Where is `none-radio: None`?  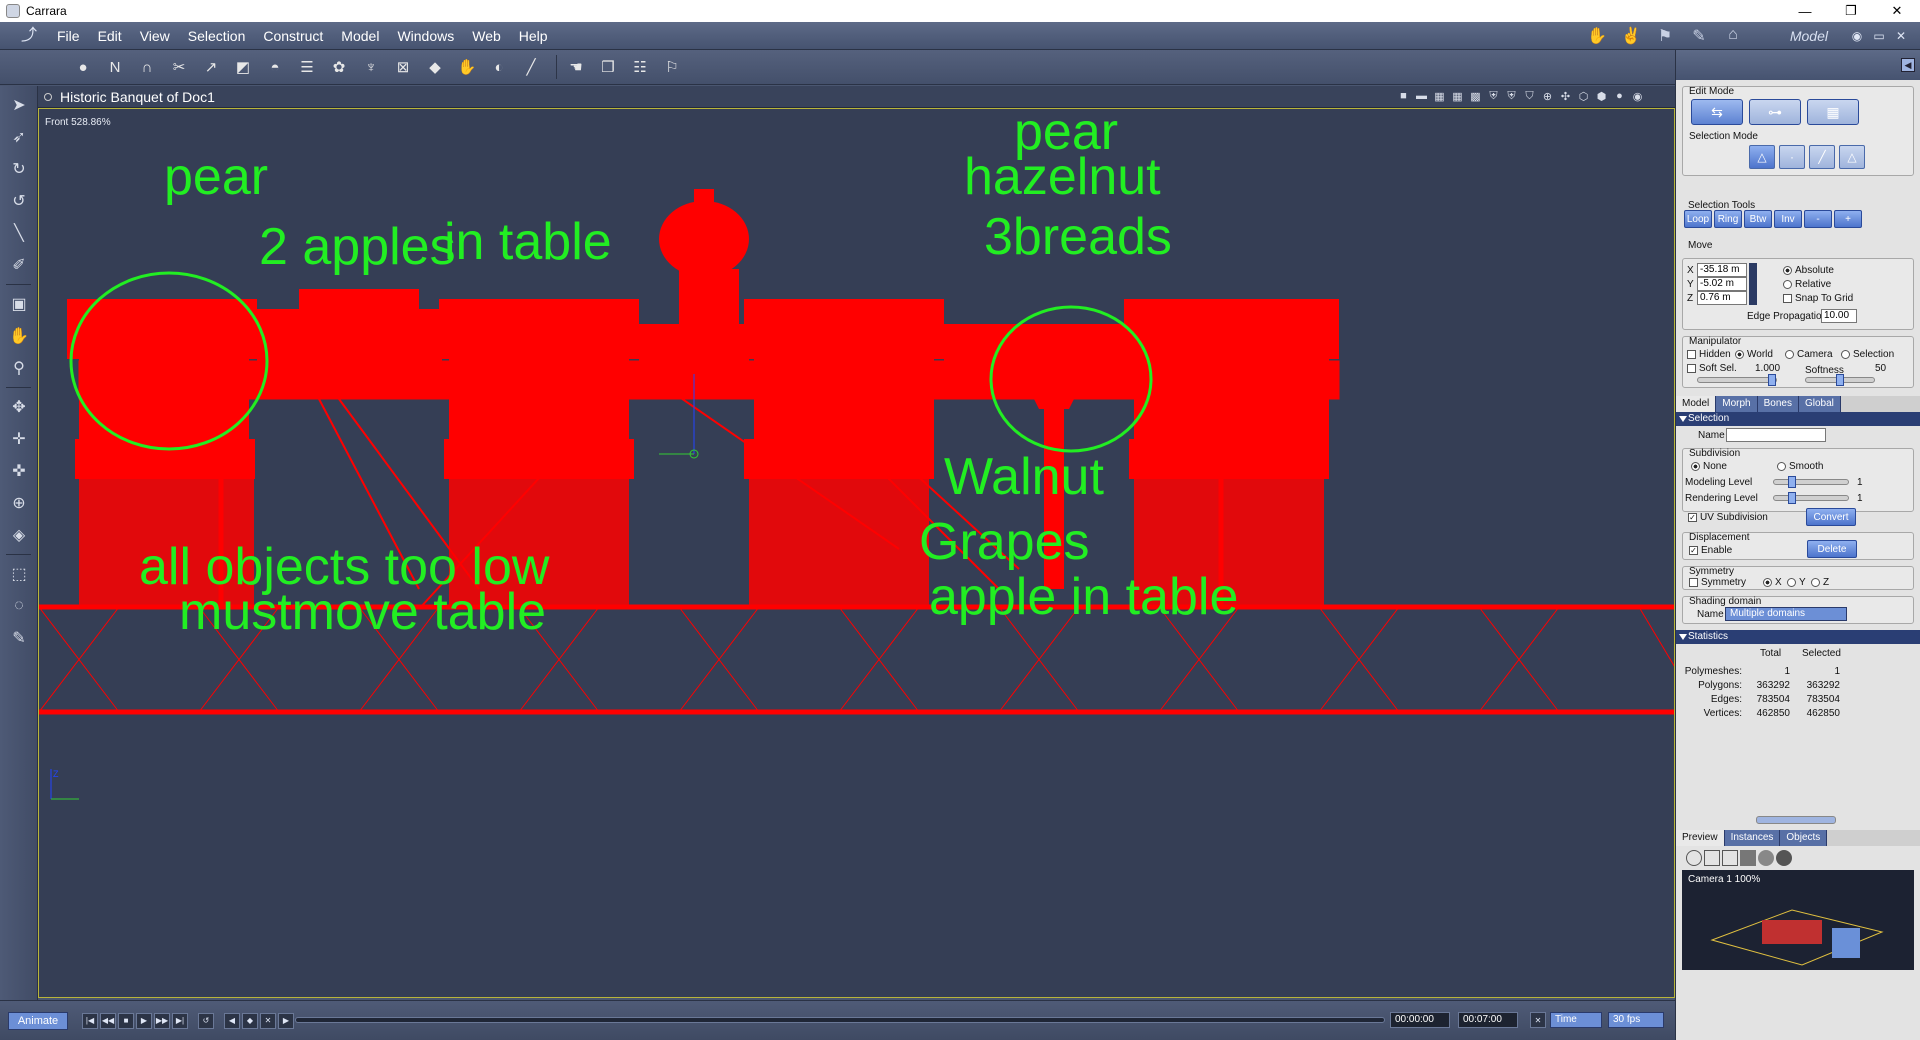
none-radio: None is located at coordinates (1709, 466).